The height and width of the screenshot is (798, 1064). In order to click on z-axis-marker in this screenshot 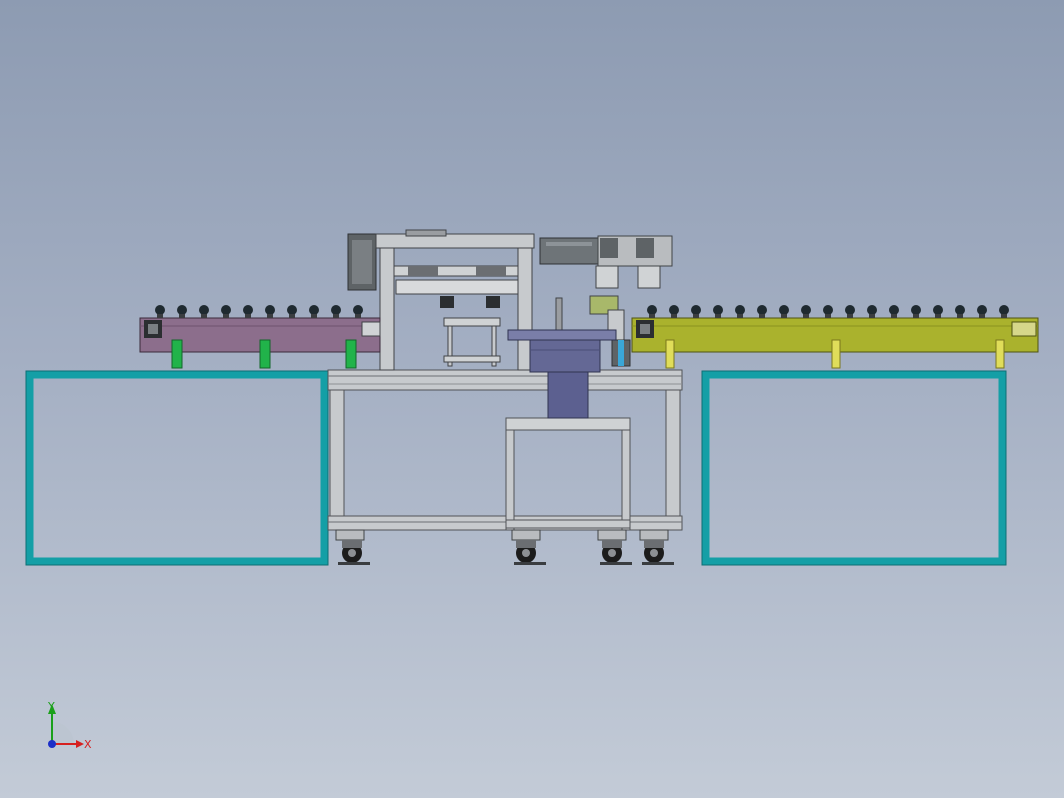, I will do `click(52, 744)`.